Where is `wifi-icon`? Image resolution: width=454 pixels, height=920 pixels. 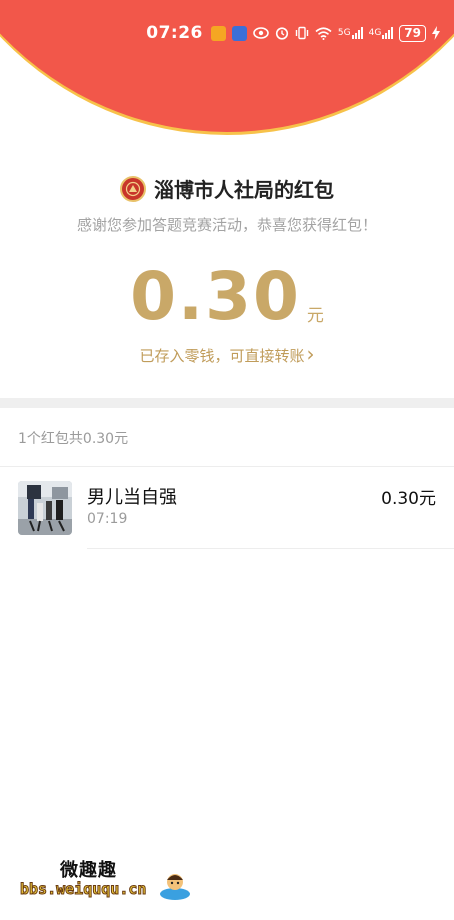 wifi-icon is located at coordinates (323, 33).